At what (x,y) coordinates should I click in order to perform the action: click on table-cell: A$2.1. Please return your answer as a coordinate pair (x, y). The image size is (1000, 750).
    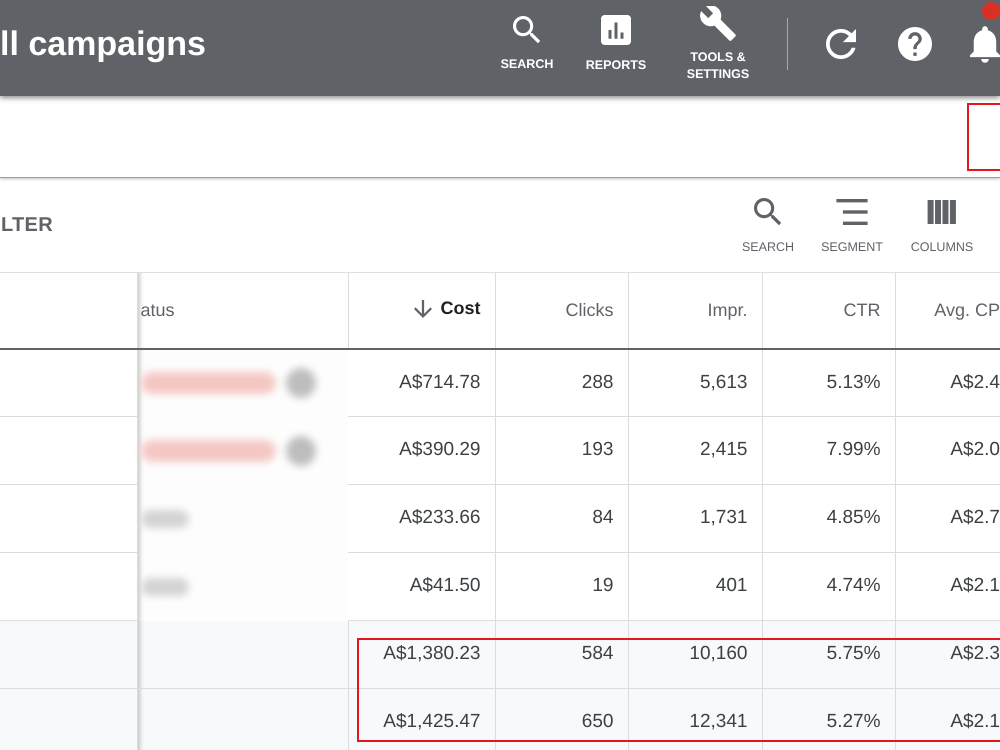
    Looking at the image, I should click on (947, 719).